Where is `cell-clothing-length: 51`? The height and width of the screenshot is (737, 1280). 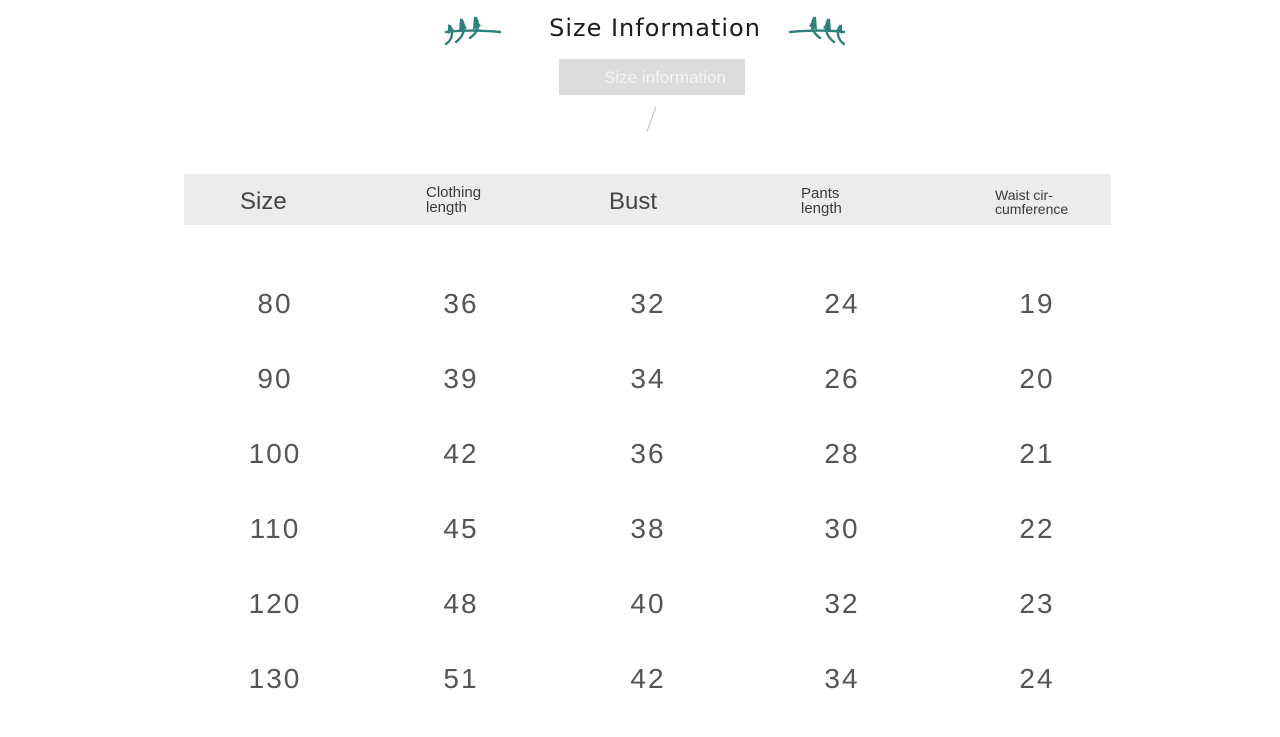 cell-clothing-length: 51 is located at coordinates (461, 678).